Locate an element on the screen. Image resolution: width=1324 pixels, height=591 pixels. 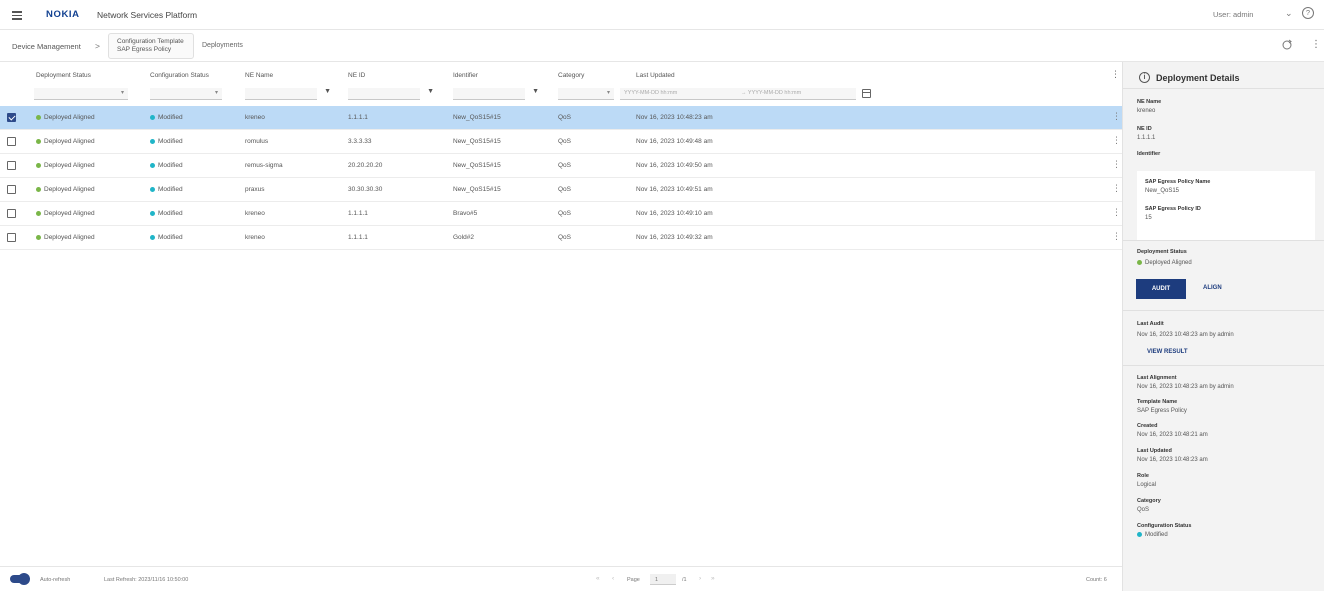
view-result-button: VIEW RESULT is located at coordinates (1167, 352).